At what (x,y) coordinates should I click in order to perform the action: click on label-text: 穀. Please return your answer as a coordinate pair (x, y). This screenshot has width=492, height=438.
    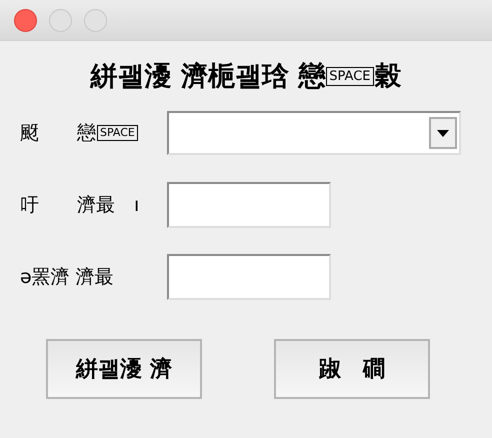
    Looking at the image, I should click on (388, 77).